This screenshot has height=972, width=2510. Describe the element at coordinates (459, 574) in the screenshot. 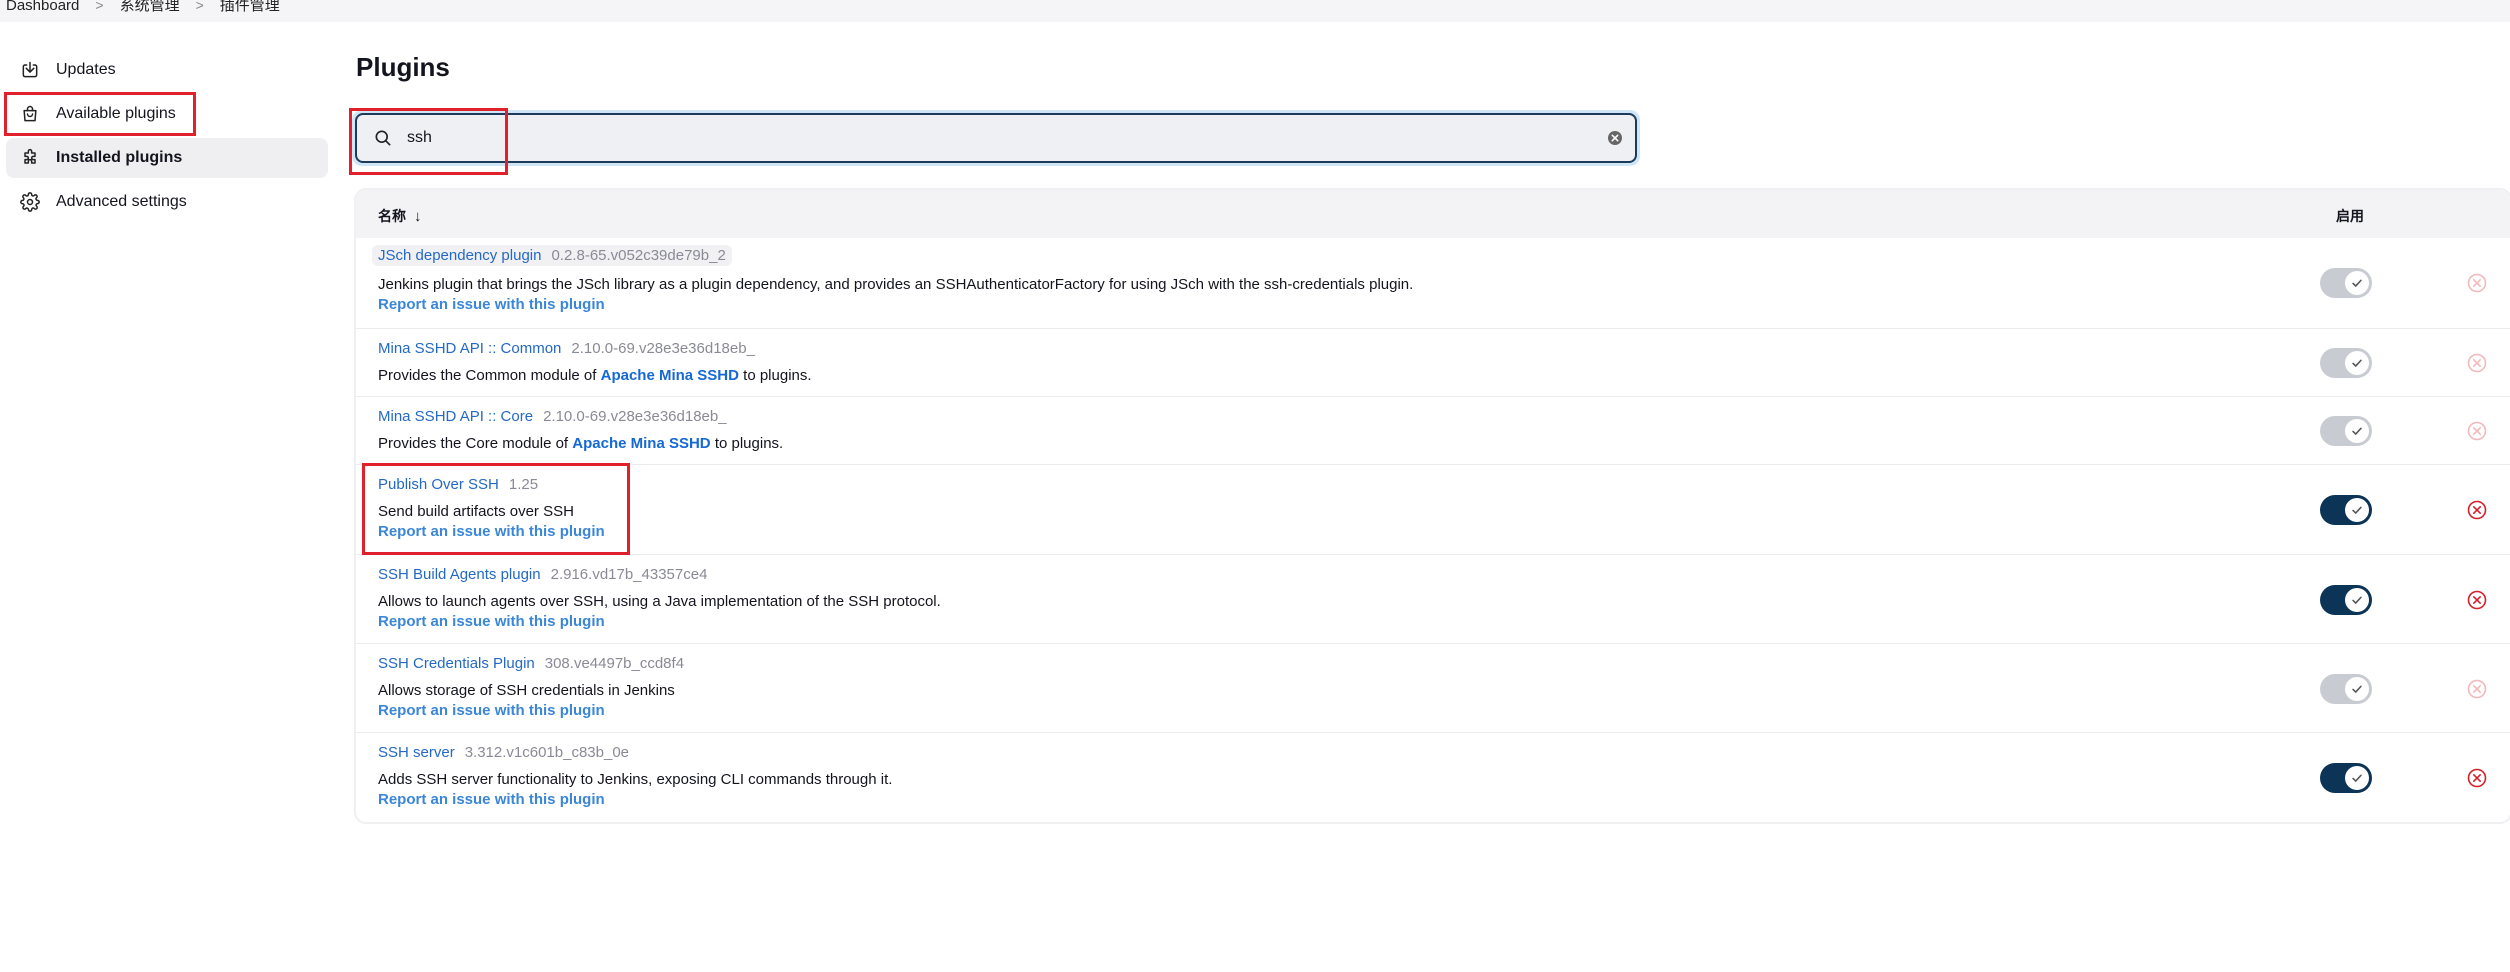

I see `plugin-name-link: SSH Build Agents plugin` at that location.